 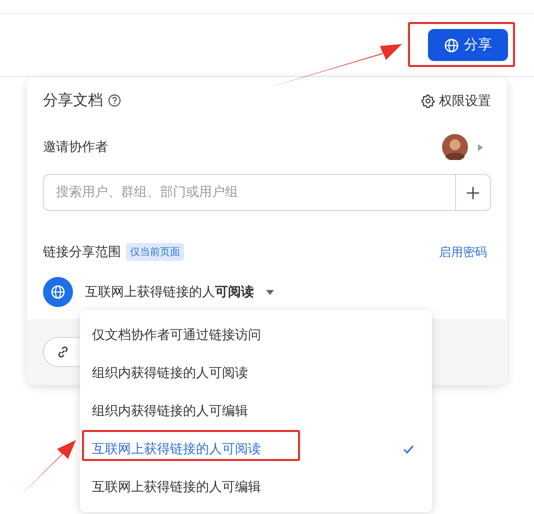 What do you see at coordinates (455, 147) in the screenshot?
I see `avatar-icon` at bounding box center [455, 147].